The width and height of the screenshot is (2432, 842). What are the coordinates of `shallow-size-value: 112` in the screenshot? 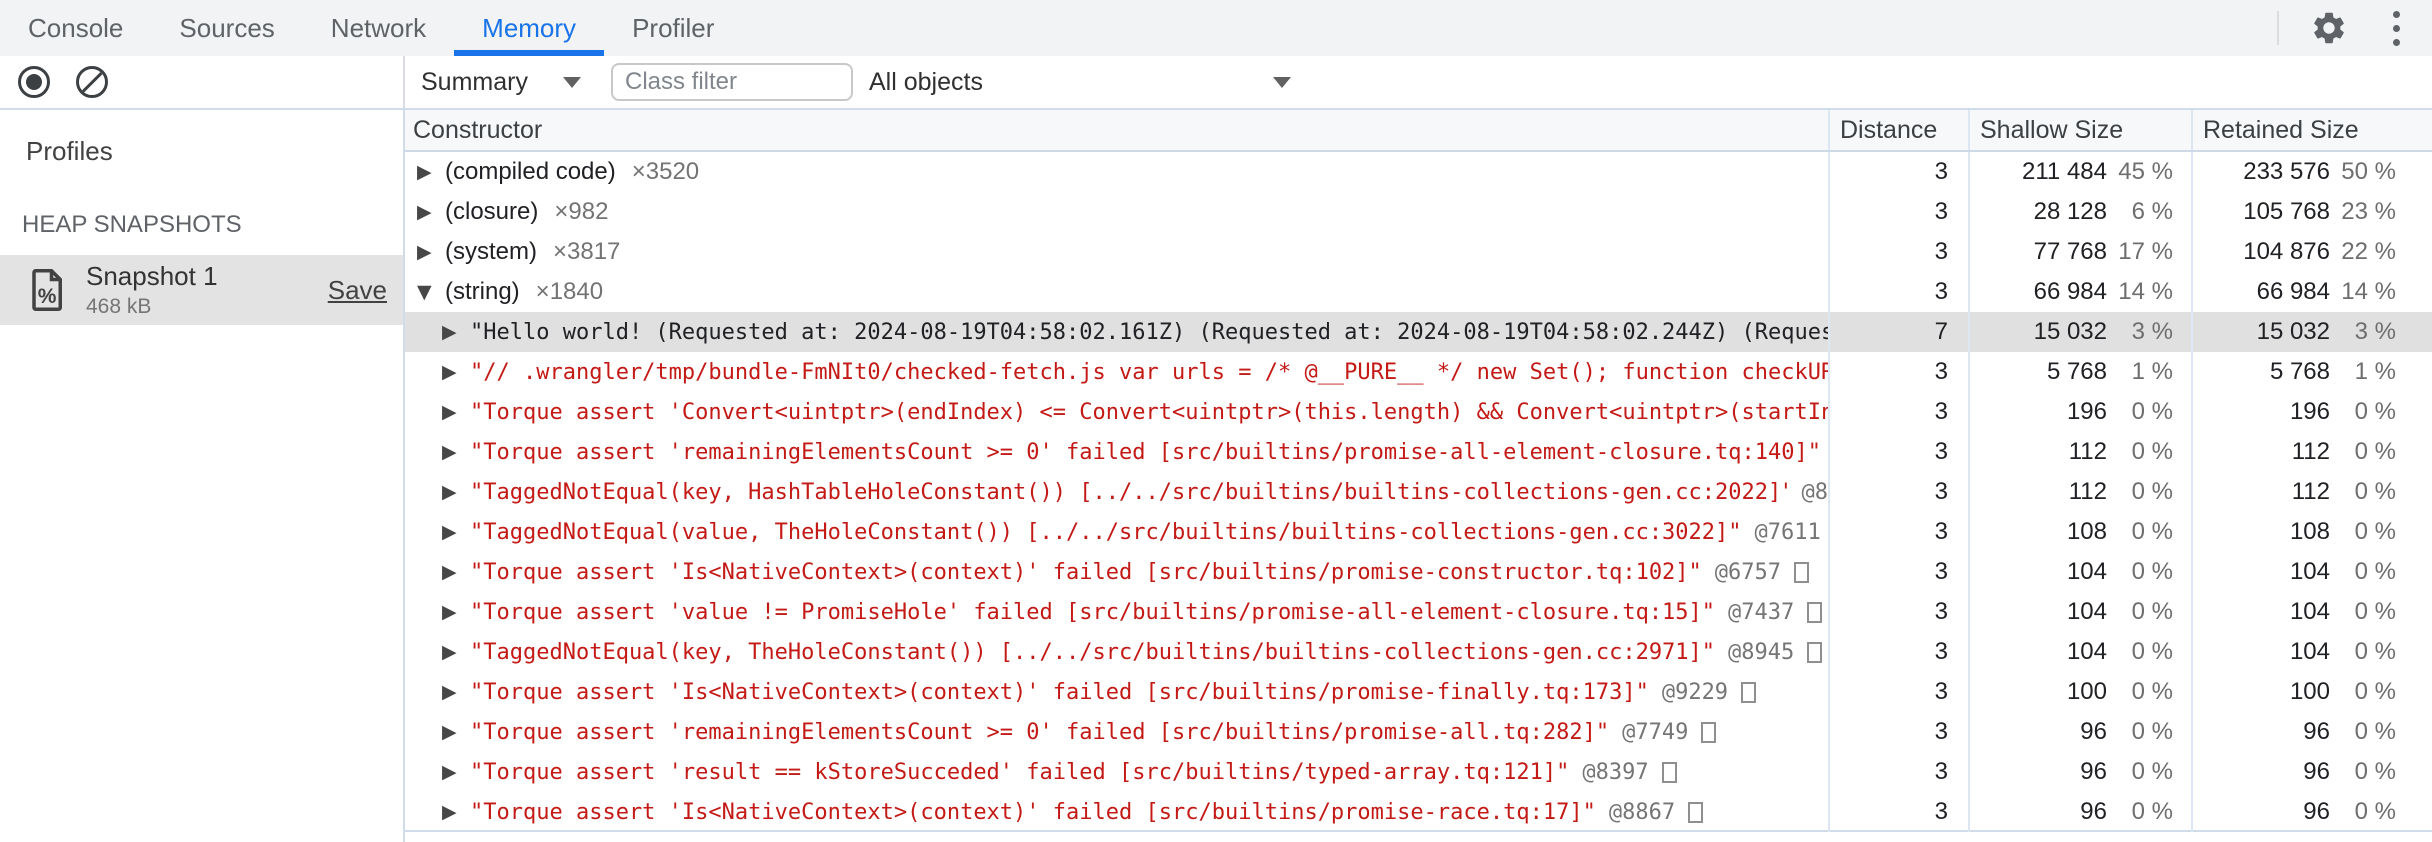 It's located at (2087, 451).